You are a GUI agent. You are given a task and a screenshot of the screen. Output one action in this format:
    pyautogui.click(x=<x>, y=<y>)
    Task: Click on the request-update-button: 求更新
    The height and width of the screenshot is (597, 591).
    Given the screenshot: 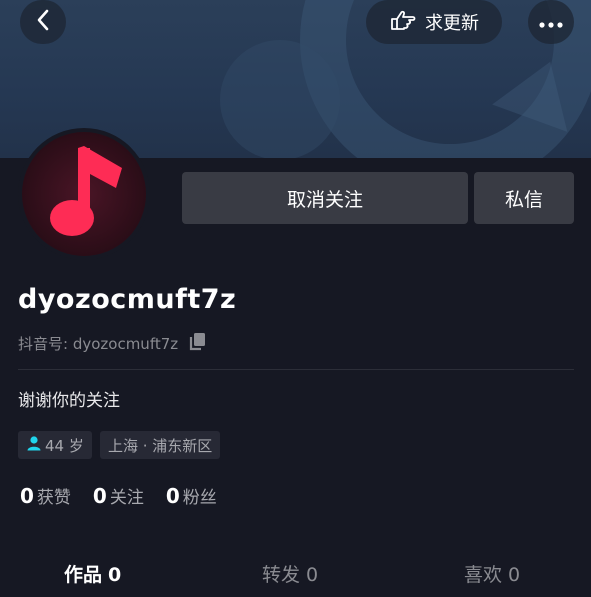 What is the action you would take?
    pyautogui.click(x=434, y=22)
    